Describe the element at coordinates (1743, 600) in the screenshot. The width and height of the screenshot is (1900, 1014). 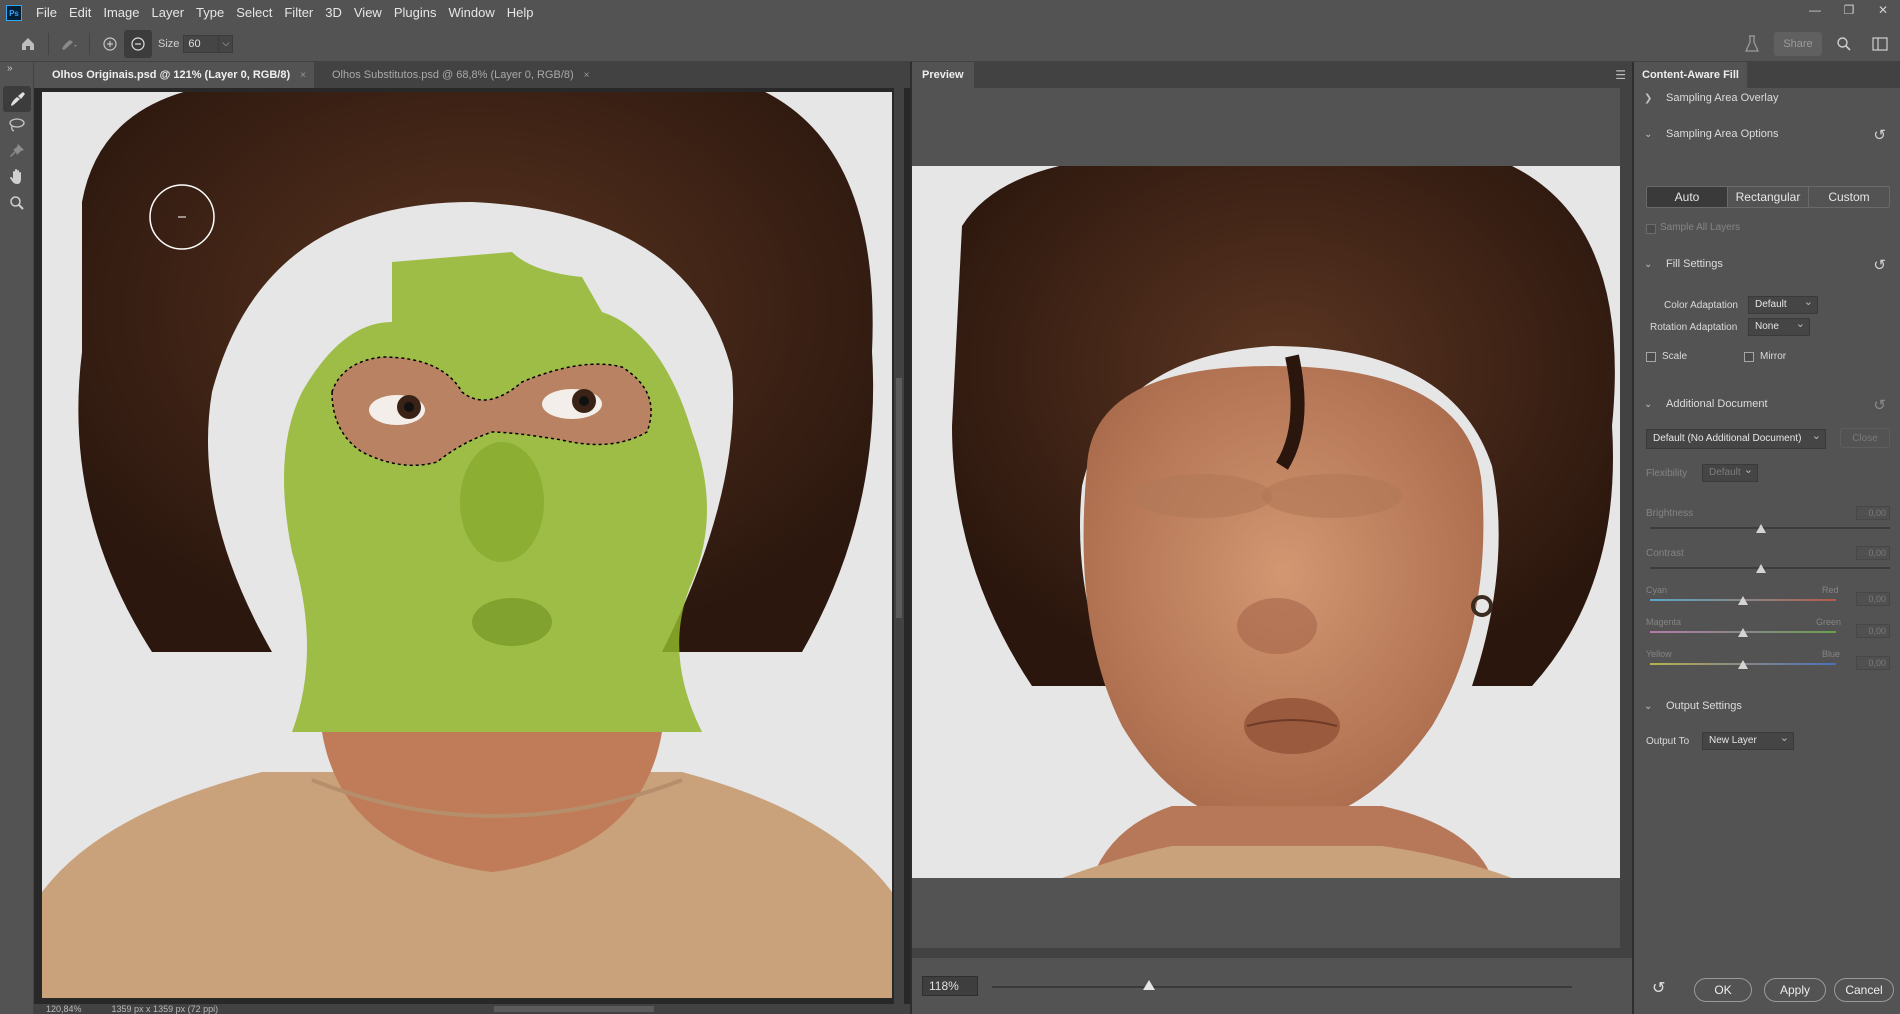
I see `cyan-red-slider-handle` at that location.